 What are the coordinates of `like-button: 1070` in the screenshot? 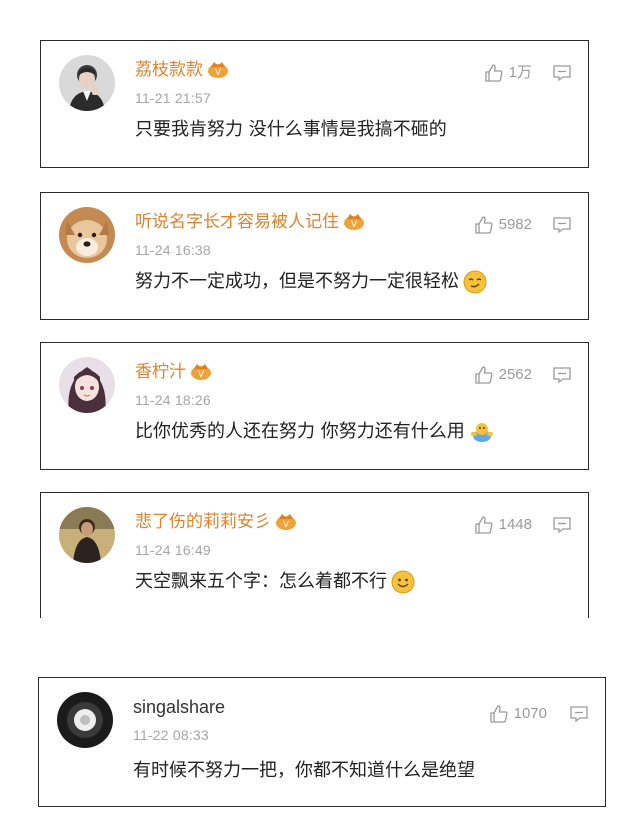 It's located at (518, 714).